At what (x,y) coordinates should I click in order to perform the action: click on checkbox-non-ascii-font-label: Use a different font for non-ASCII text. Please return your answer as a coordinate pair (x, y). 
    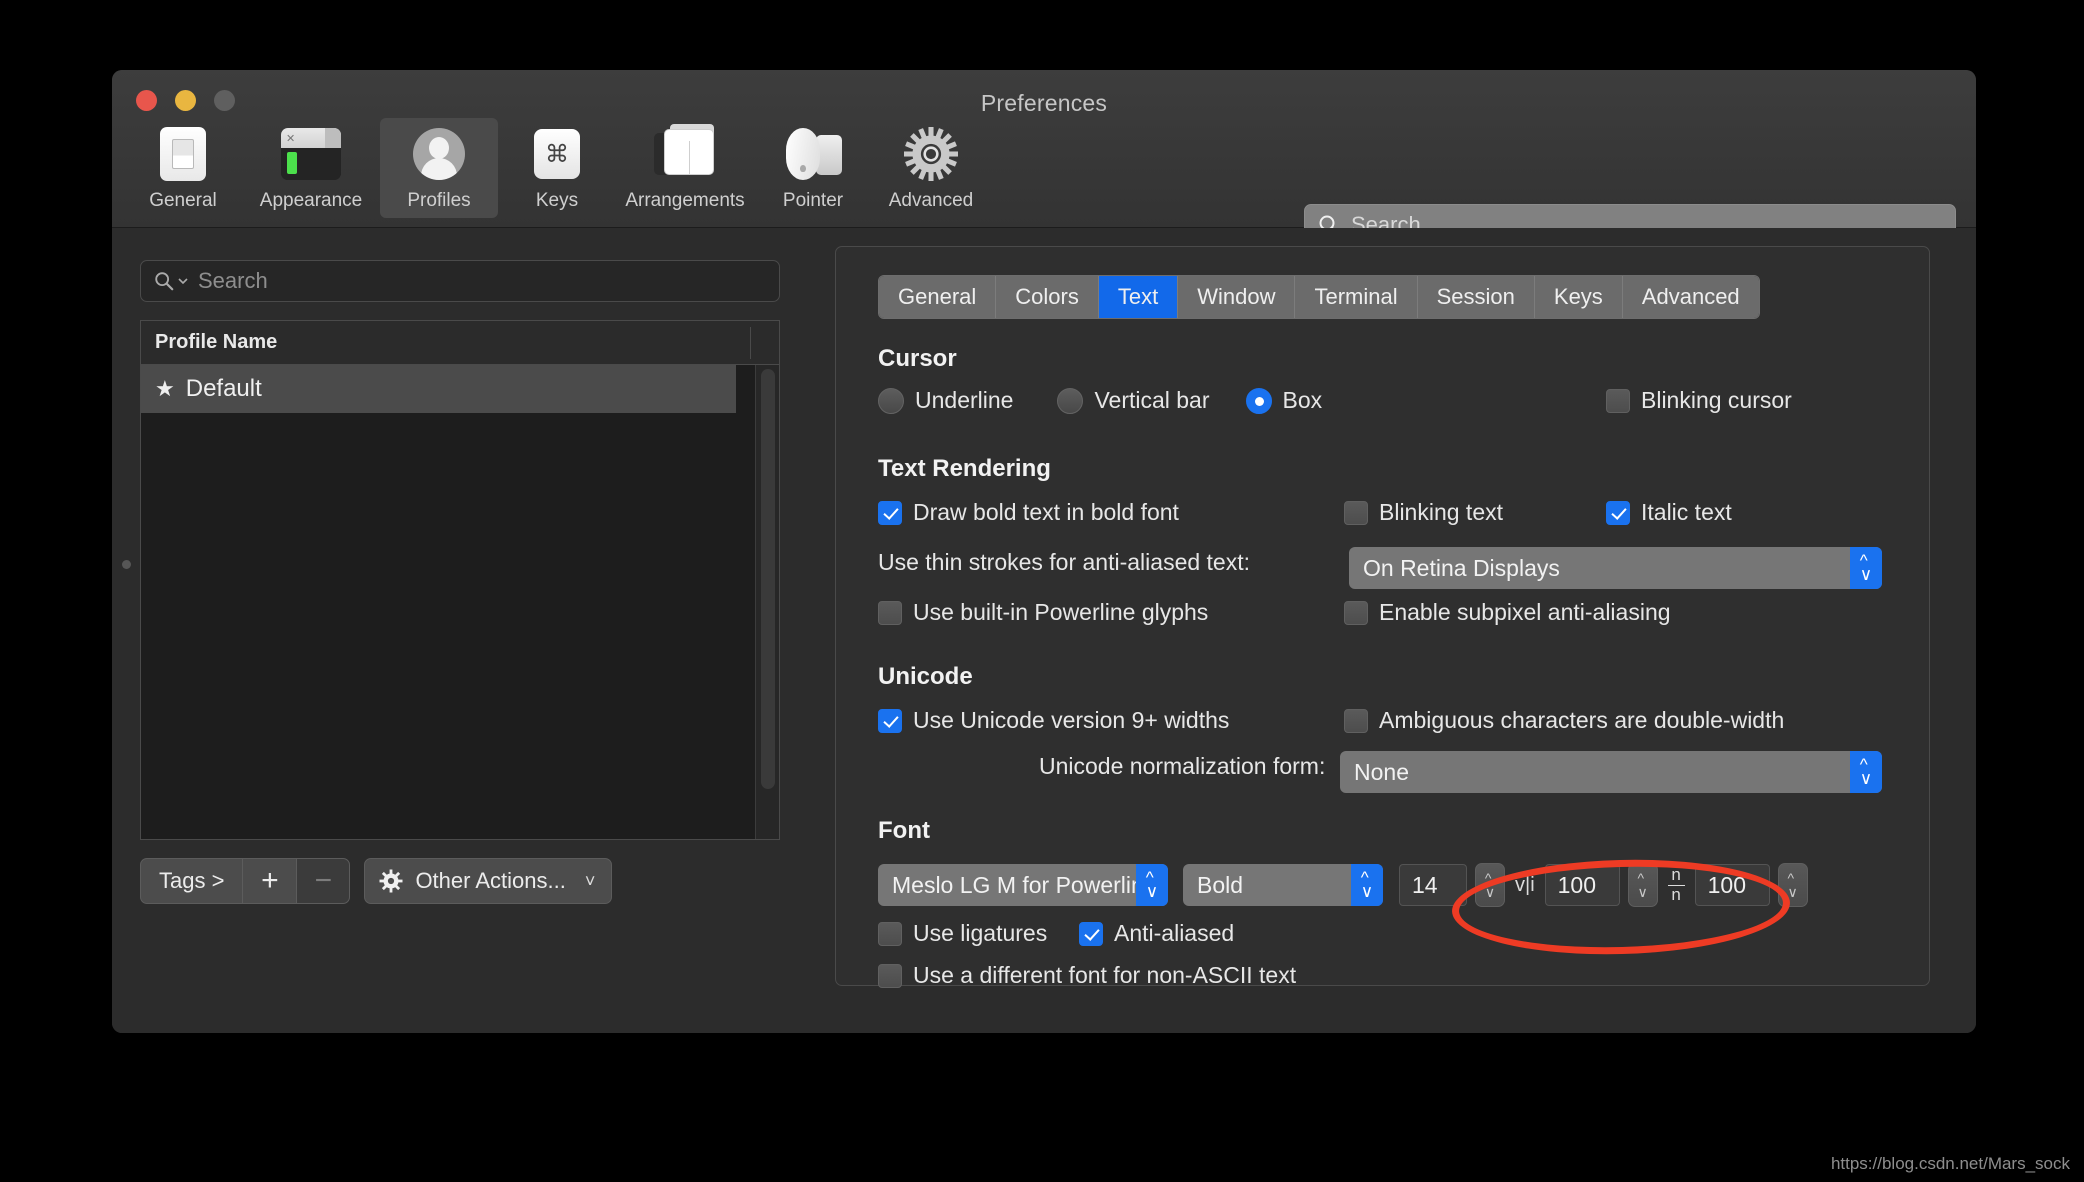
    Looking at the image, I should click on (1105, 975).